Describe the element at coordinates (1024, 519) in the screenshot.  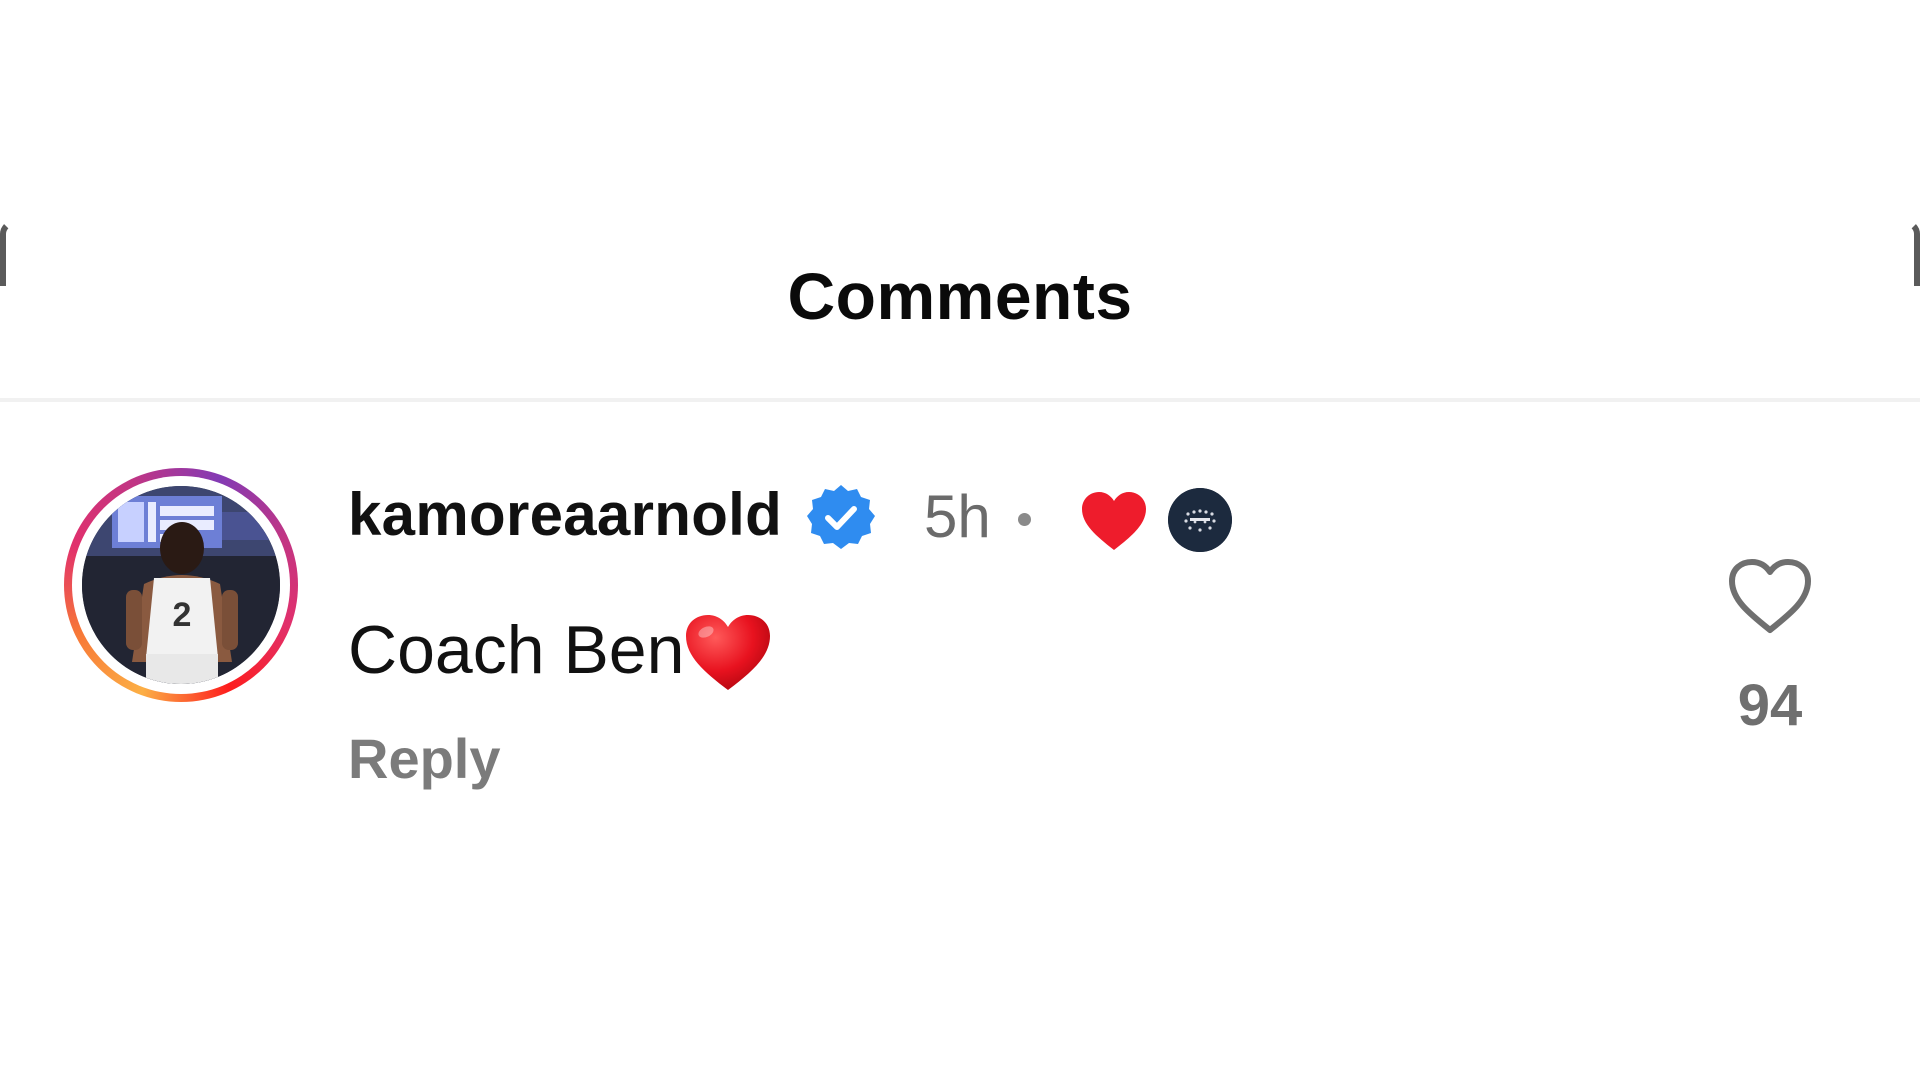
I see `separator-dot` at that location.